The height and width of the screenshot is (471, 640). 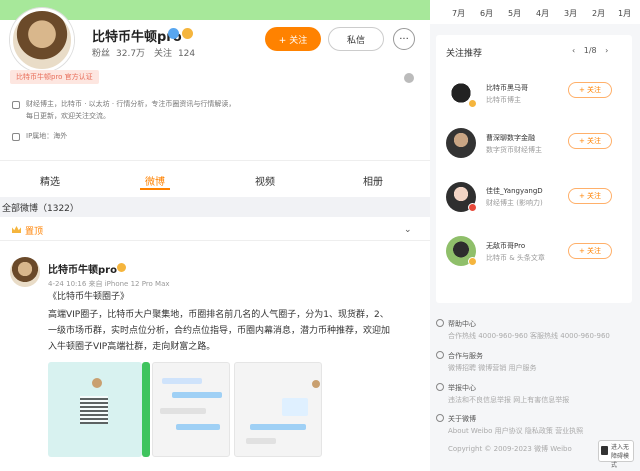 What do you see at coordinates (458, 13) in the screenshot?
I see `month-tab: 7月` at bounding box center [458, 13].